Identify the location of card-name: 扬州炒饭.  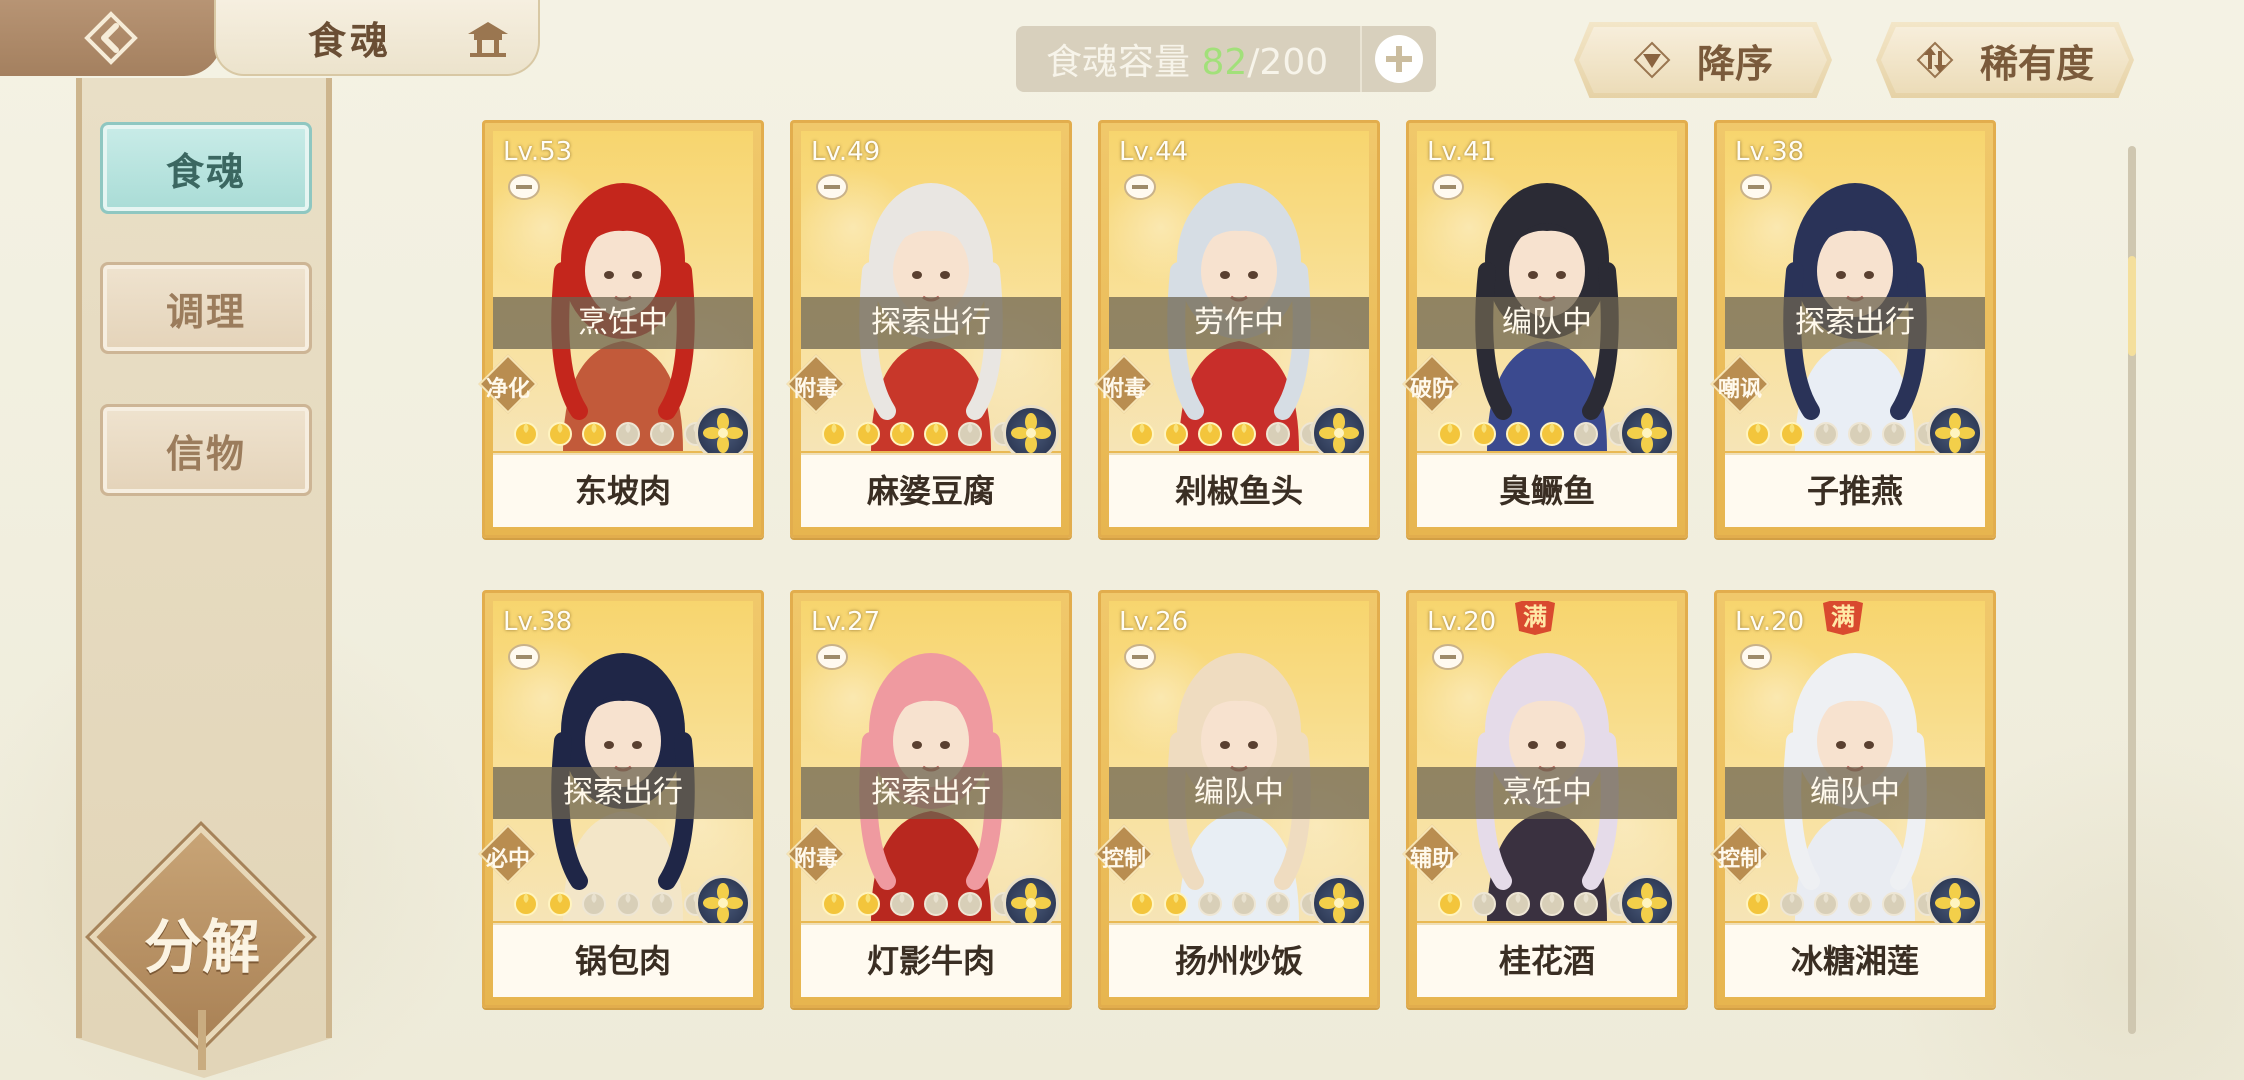
(1239, 960).